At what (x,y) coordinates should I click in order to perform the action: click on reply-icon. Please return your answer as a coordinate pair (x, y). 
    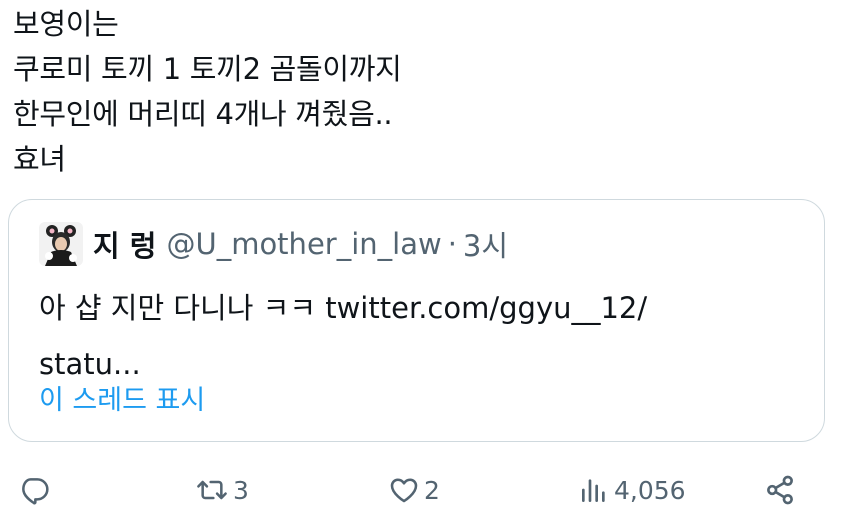
    Looking at the image, I should click on (35, 491).